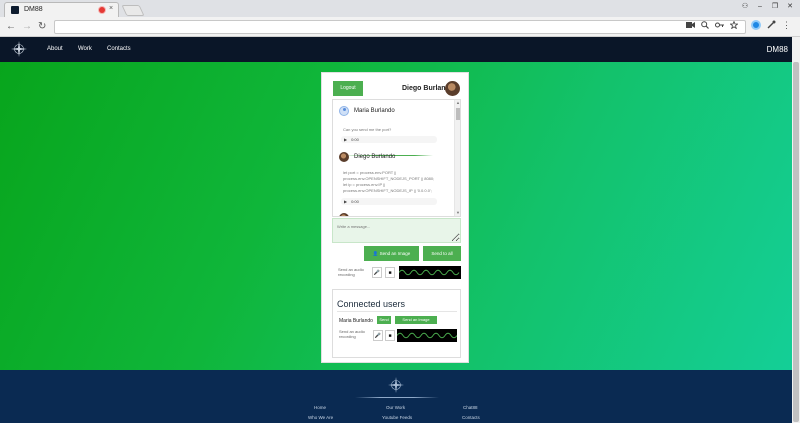 The image size is (800, 423). What do you see at coordinates (400, 49) in the screenshot?
I see `site-navbar: About Work Contacts DM88` at bounding box center [400, 49].